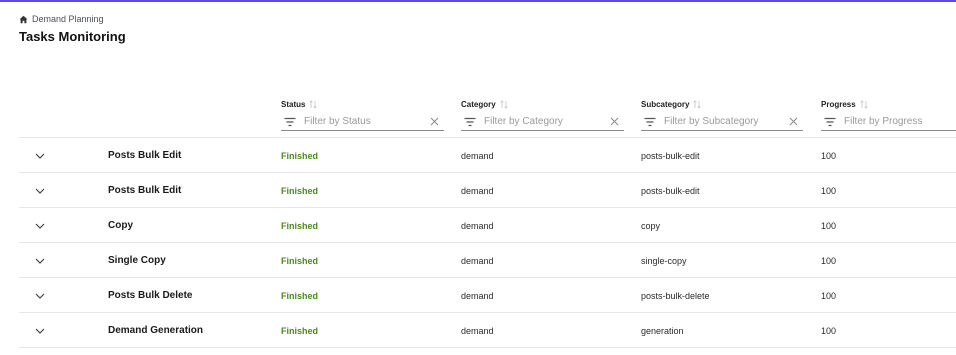 The width and height of the screenshot is (956, 355). Describe the element at coordinates (478, 1) in the screenshot. I see `top-accent-bar` at that location.